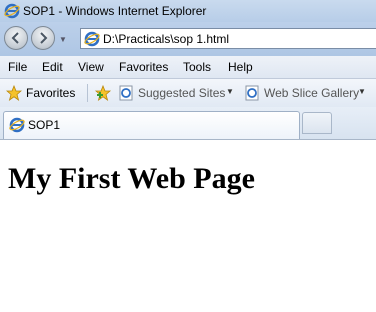  I want to click on window-title: SOP1 - Windows Internet Explorer, so click(115, 11).